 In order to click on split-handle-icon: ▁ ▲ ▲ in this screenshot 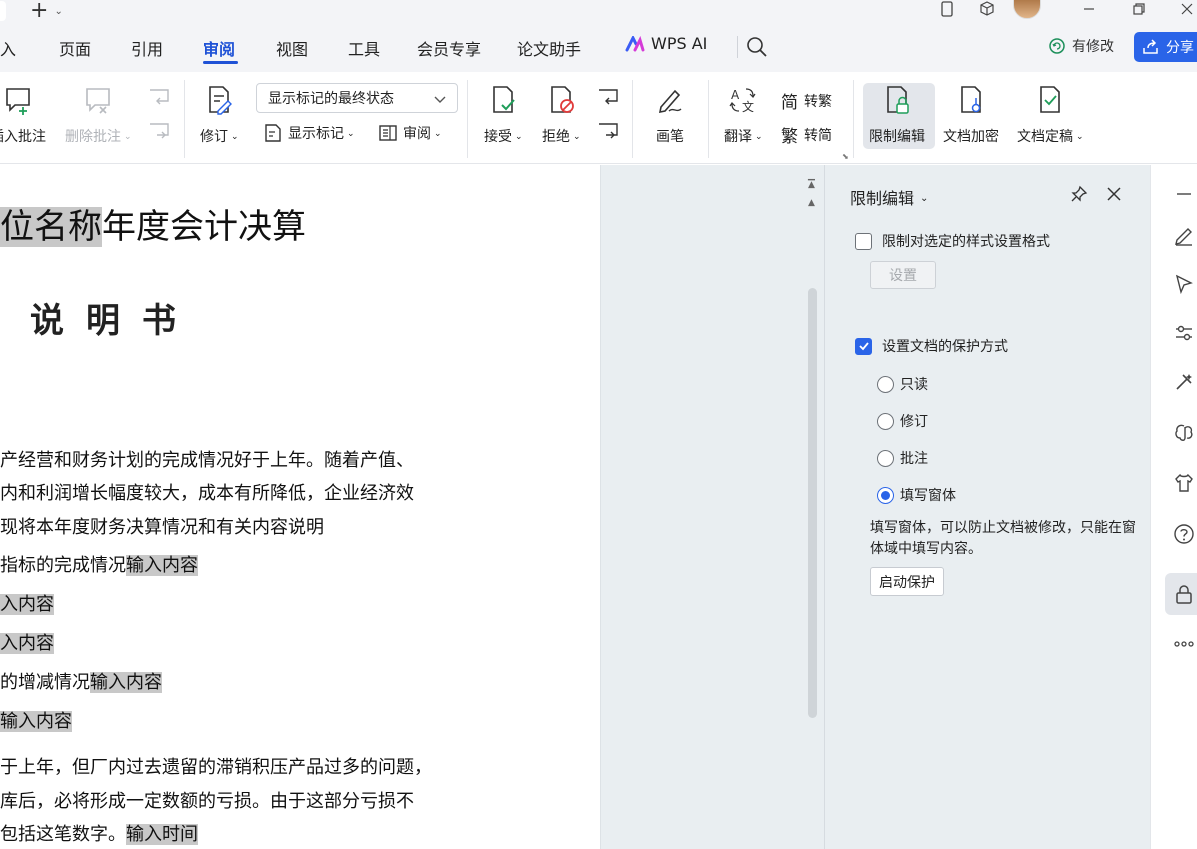, I will do `click(811, 190)`.